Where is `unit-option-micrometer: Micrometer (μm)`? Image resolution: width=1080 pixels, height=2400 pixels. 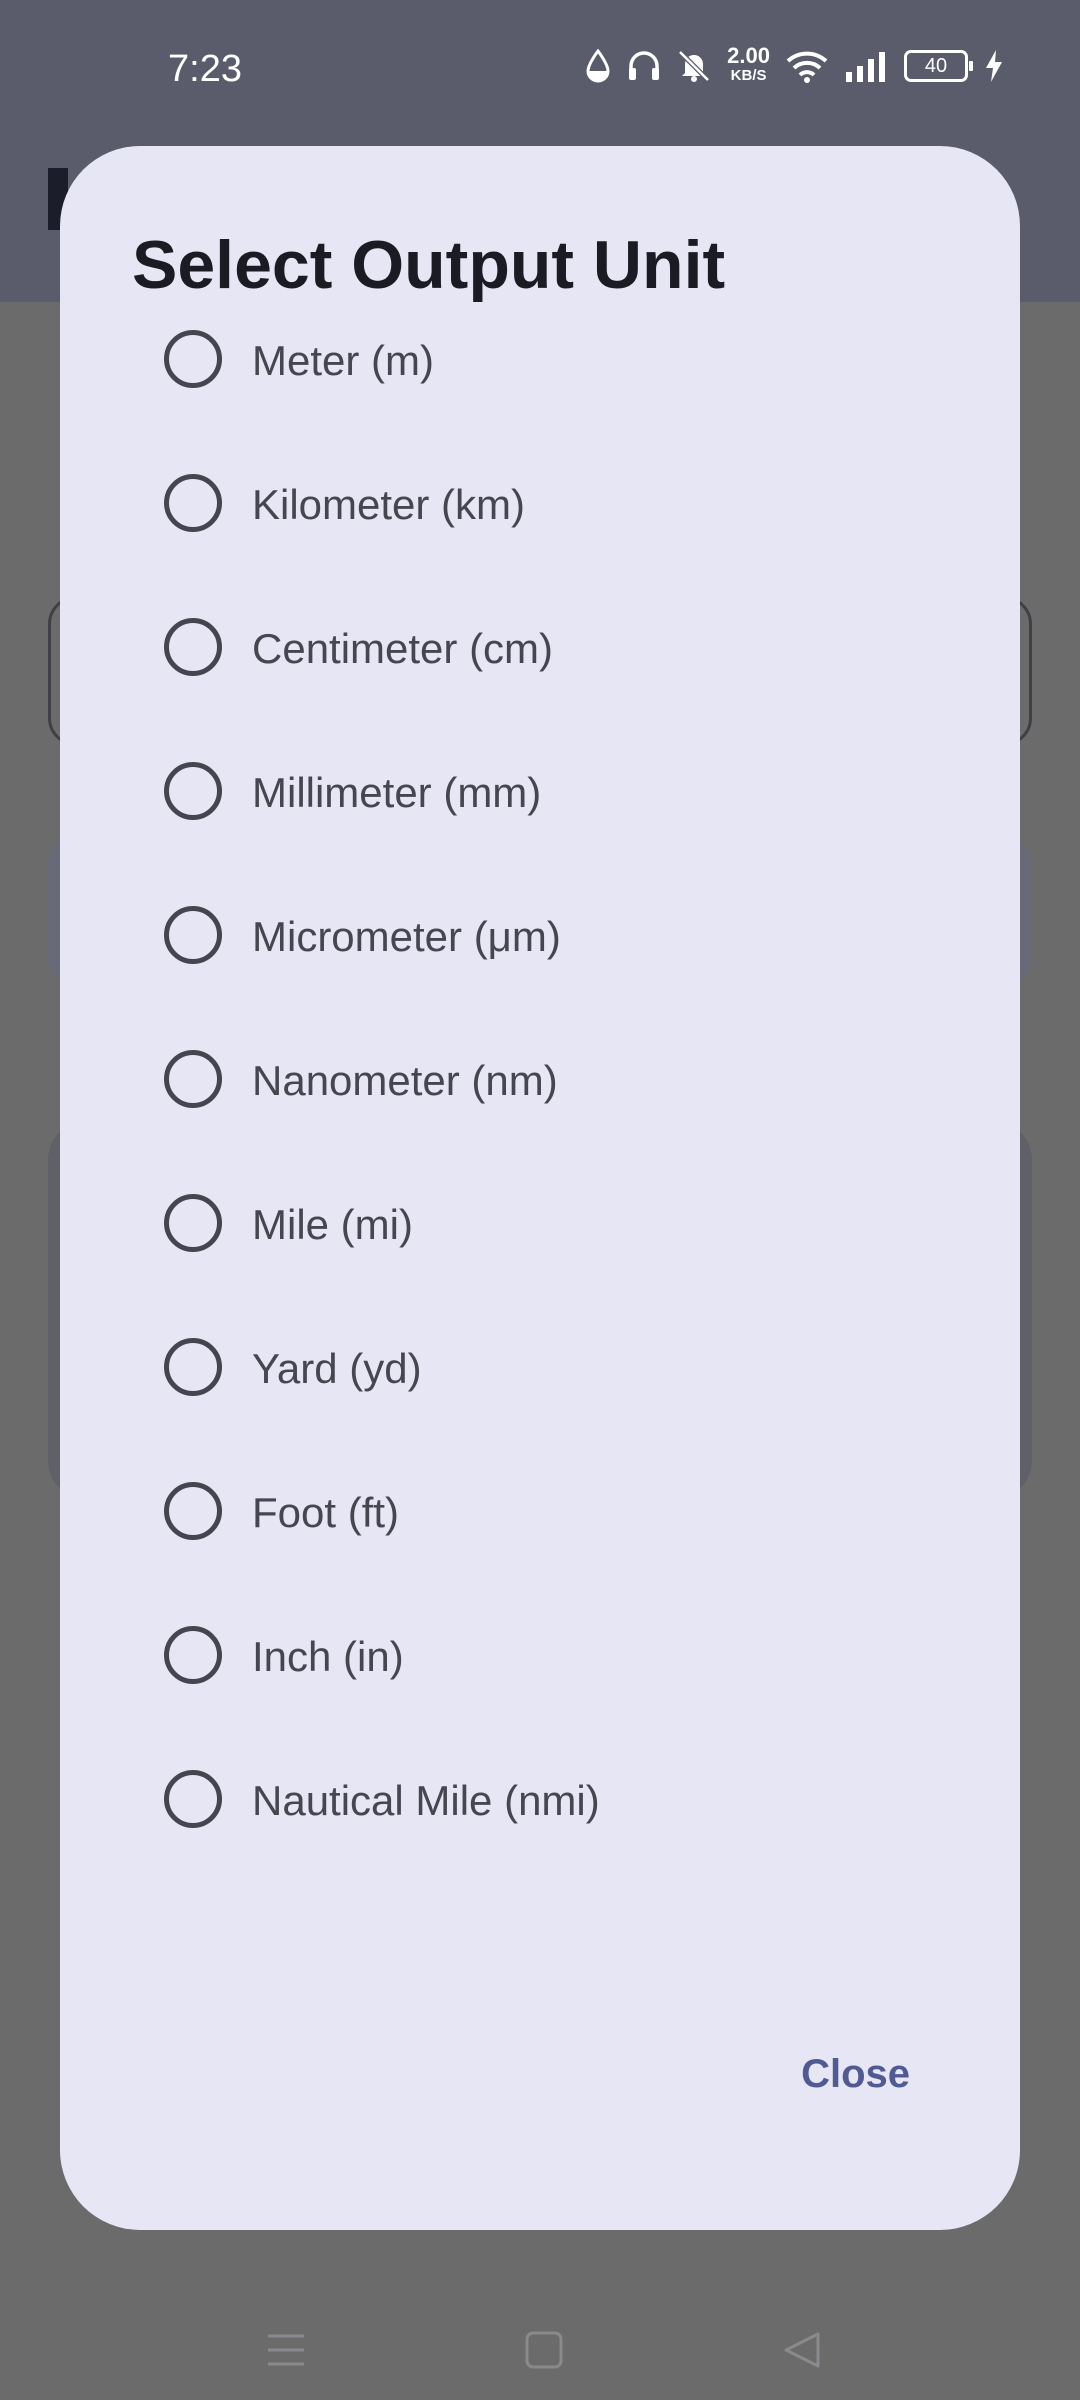 unit-option-micrometer: Micrometer (μm) is located at coordinates (540, 935).